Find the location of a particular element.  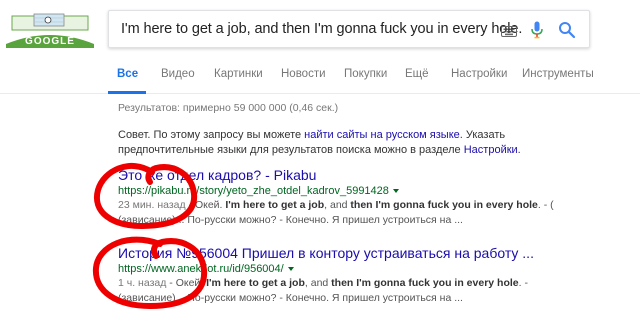

svg-text: GOOGLE is located at coordinates (50, 41).